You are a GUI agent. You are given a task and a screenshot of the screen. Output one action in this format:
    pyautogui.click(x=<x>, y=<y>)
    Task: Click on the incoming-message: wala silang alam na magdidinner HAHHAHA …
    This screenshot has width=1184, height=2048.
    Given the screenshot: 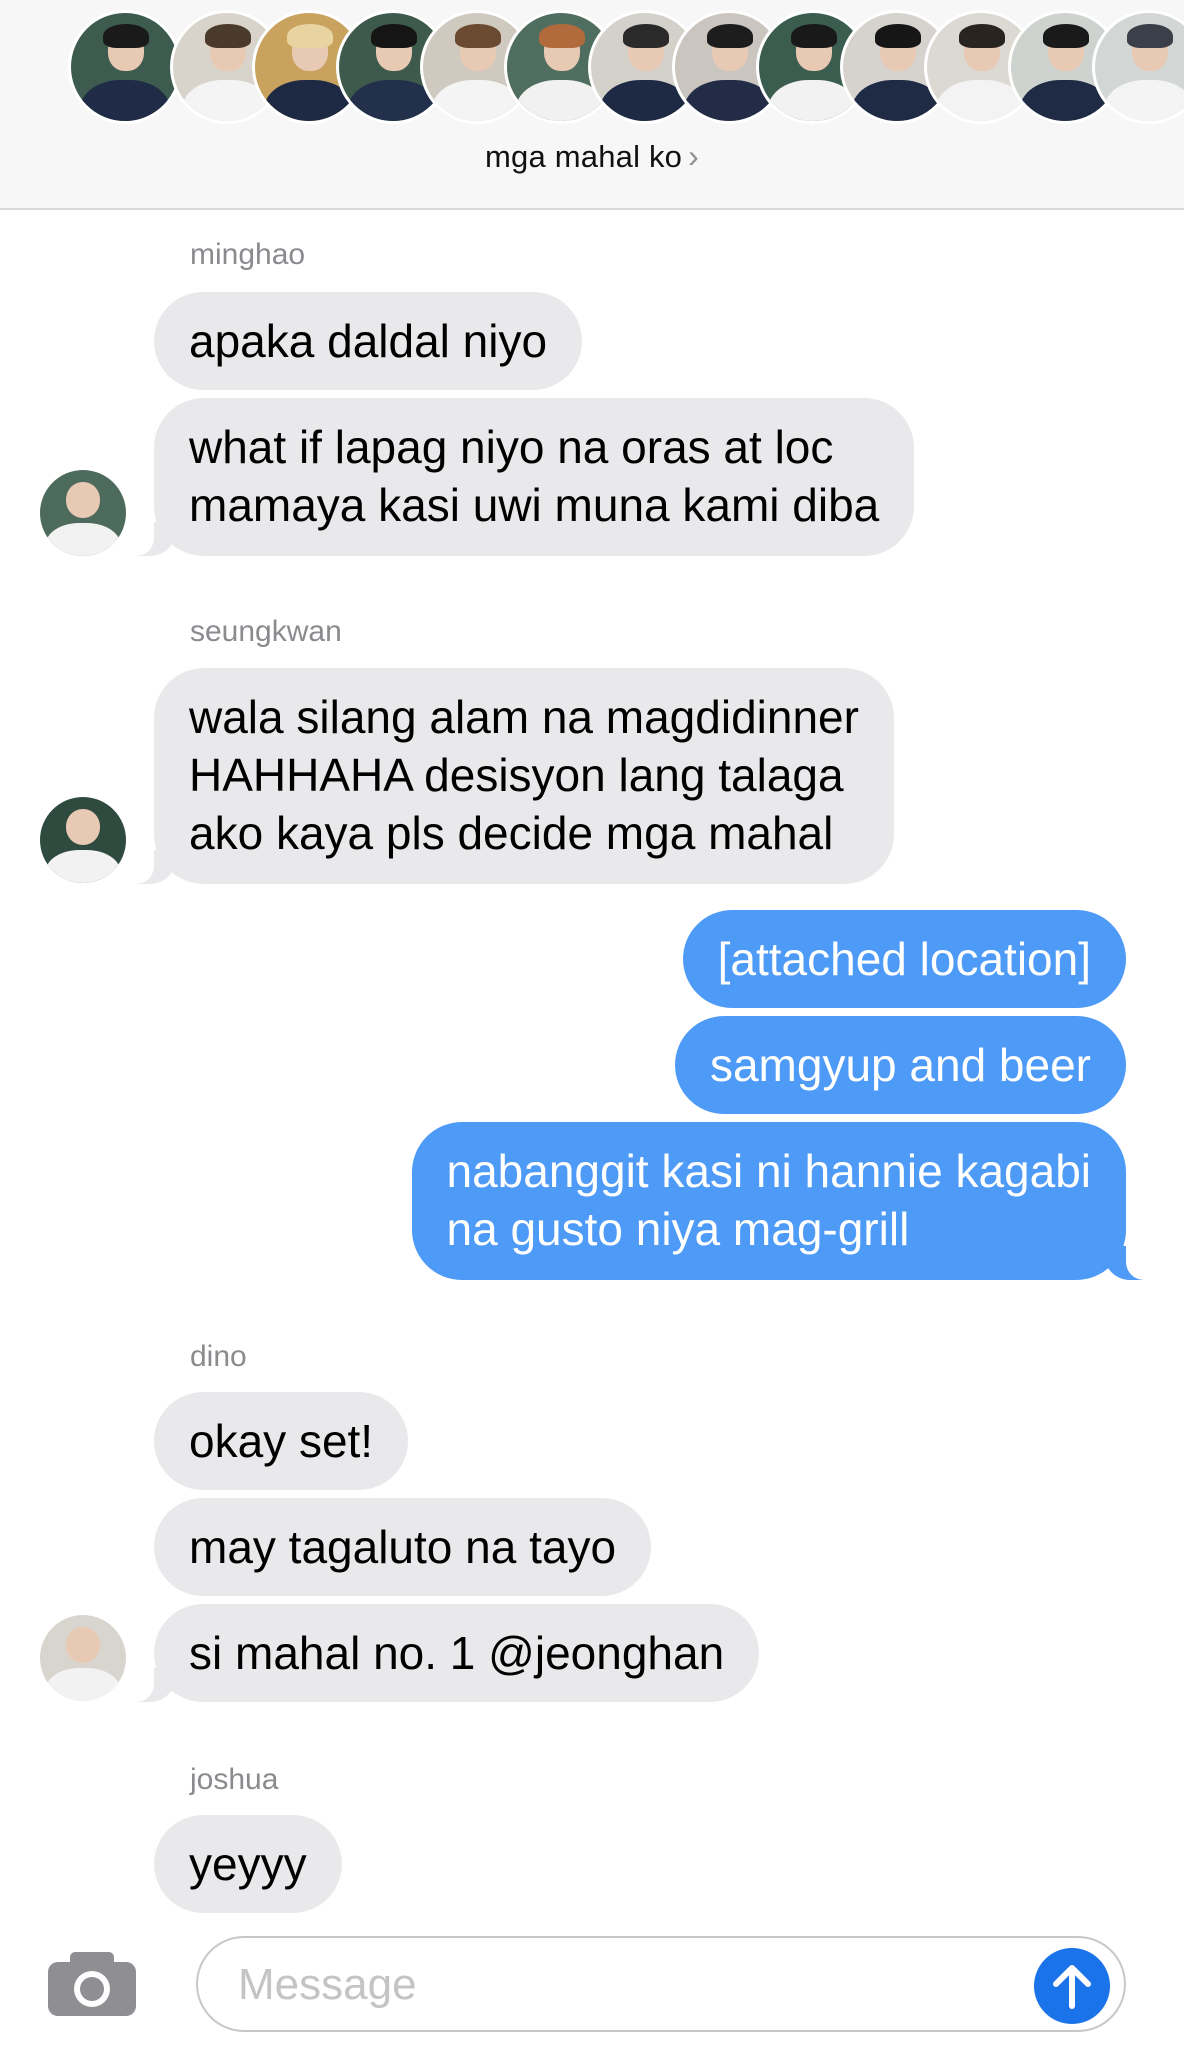 What is the action you would take?
    pyautogui.click(x=507, y=776)
    